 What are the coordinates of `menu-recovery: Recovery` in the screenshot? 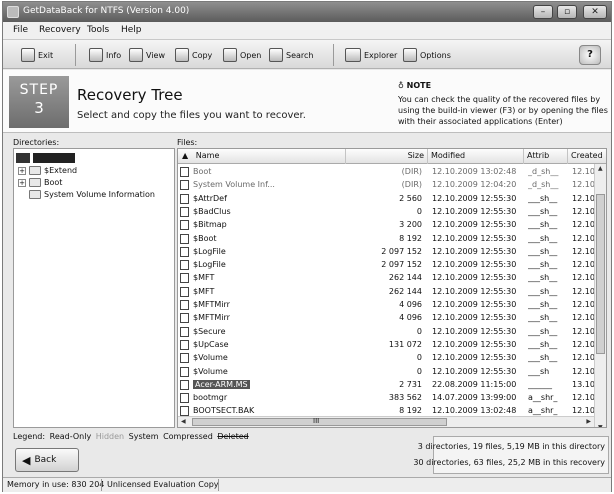 It's located at (60, 30).